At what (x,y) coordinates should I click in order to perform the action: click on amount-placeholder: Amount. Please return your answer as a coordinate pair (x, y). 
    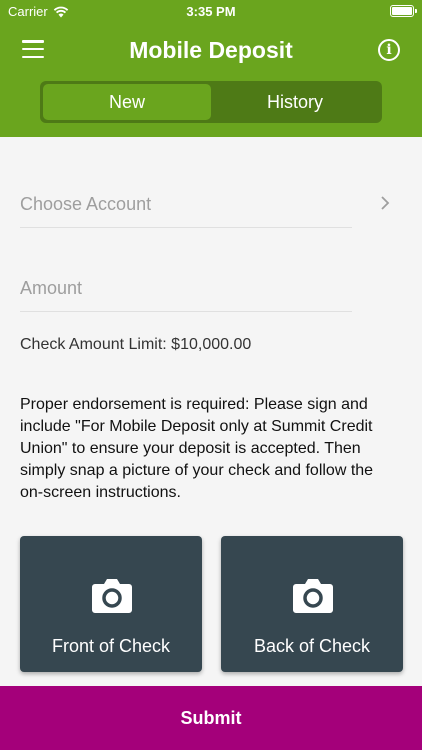
    Looking at the image, I should click on (51, 288).